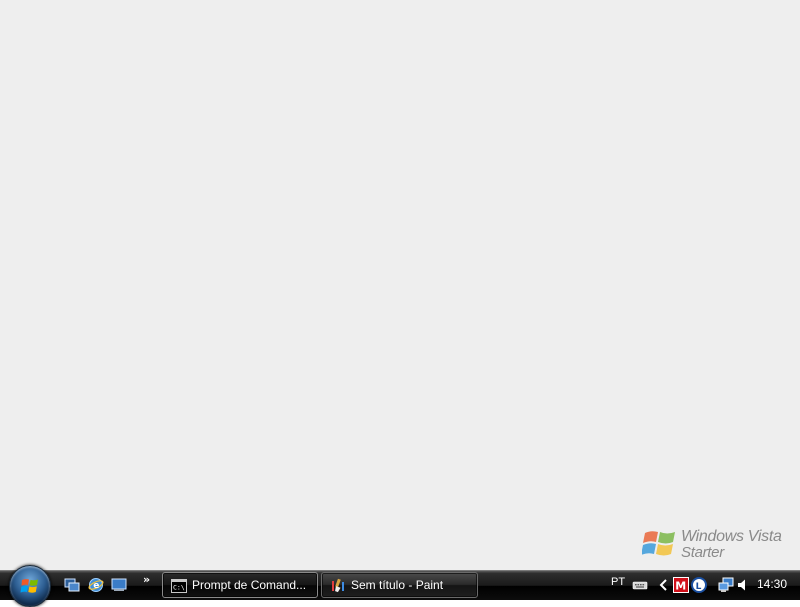 The height and width of the screenshot is (607, 800). I want to click on windows-orb-icon, so click(29, 586).